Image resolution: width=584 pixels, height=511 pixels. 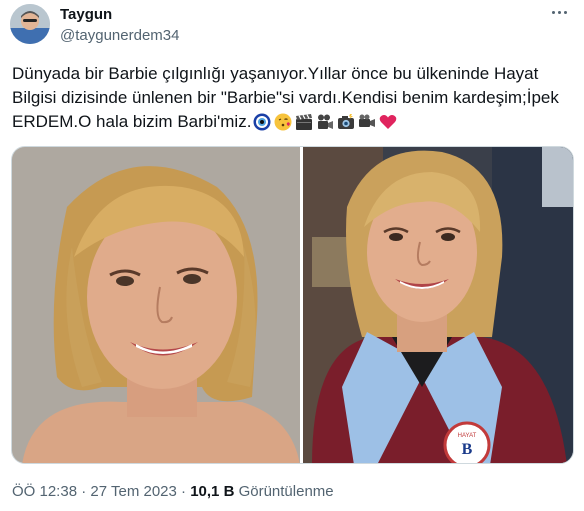 I want to click on tweet-date: 27 Tem 2023, so click(x=133, y=491).